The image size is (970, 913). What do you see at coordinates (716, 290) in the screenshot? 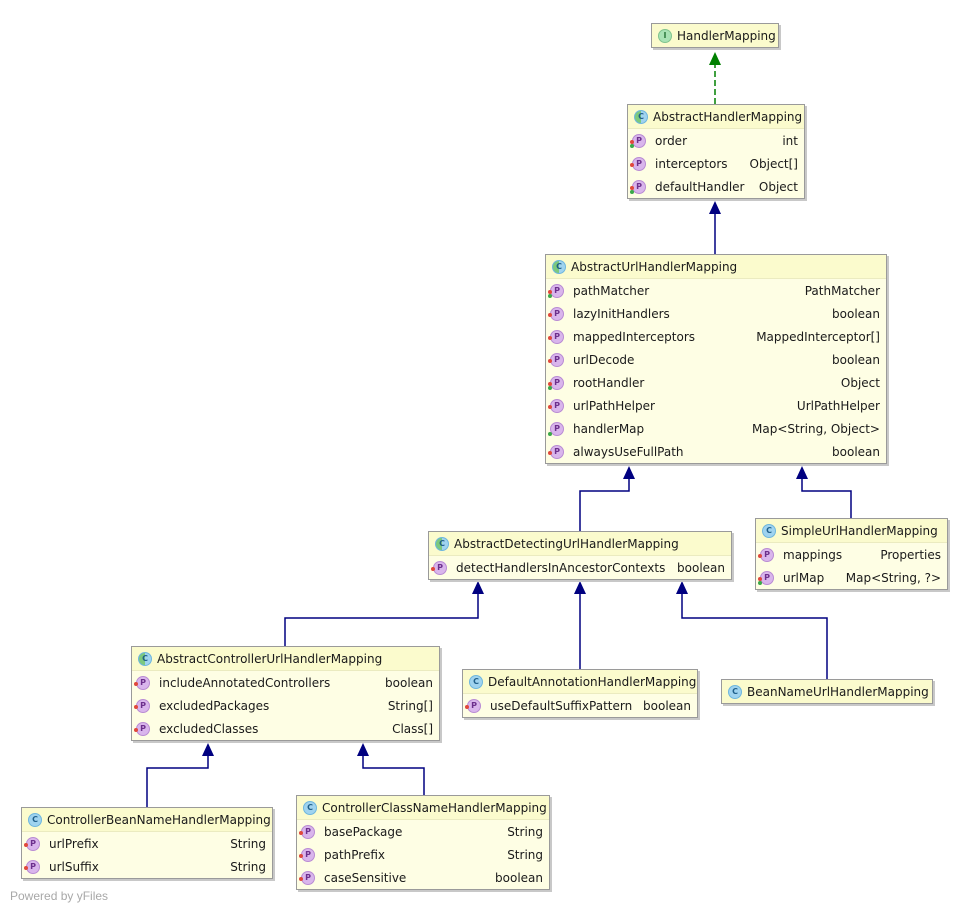
I see `field-row: PpathMatcher PathMatcher` at bounding box center [716, 290].